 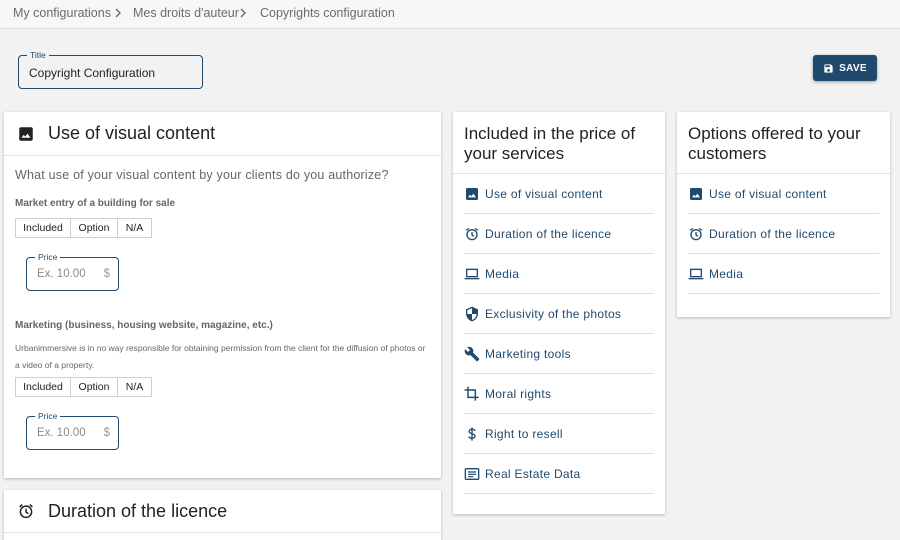 I want to click on save-icon, so click(x=828, y=68).